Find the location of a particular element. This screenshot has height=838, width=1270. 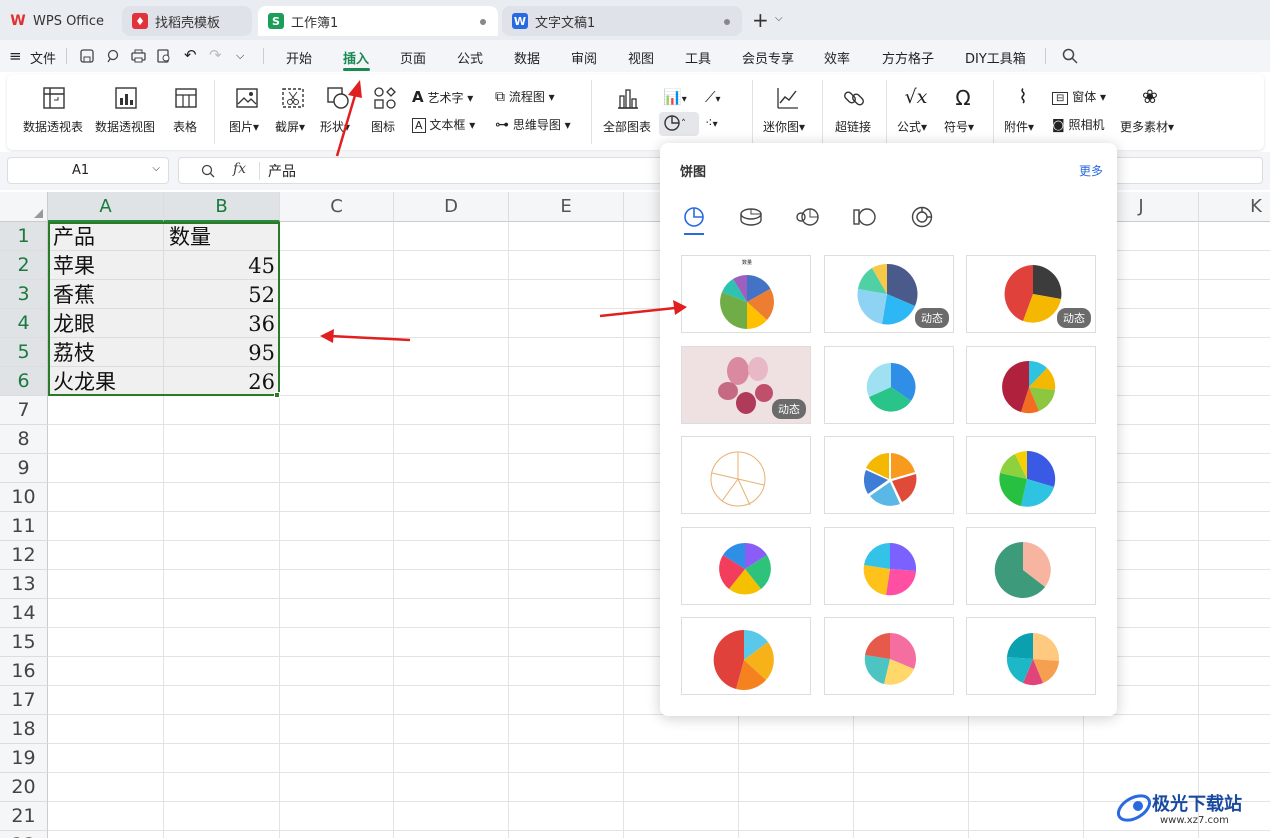

textbox-button: A 文本框 ▾ is located at coordinates (443, 124).